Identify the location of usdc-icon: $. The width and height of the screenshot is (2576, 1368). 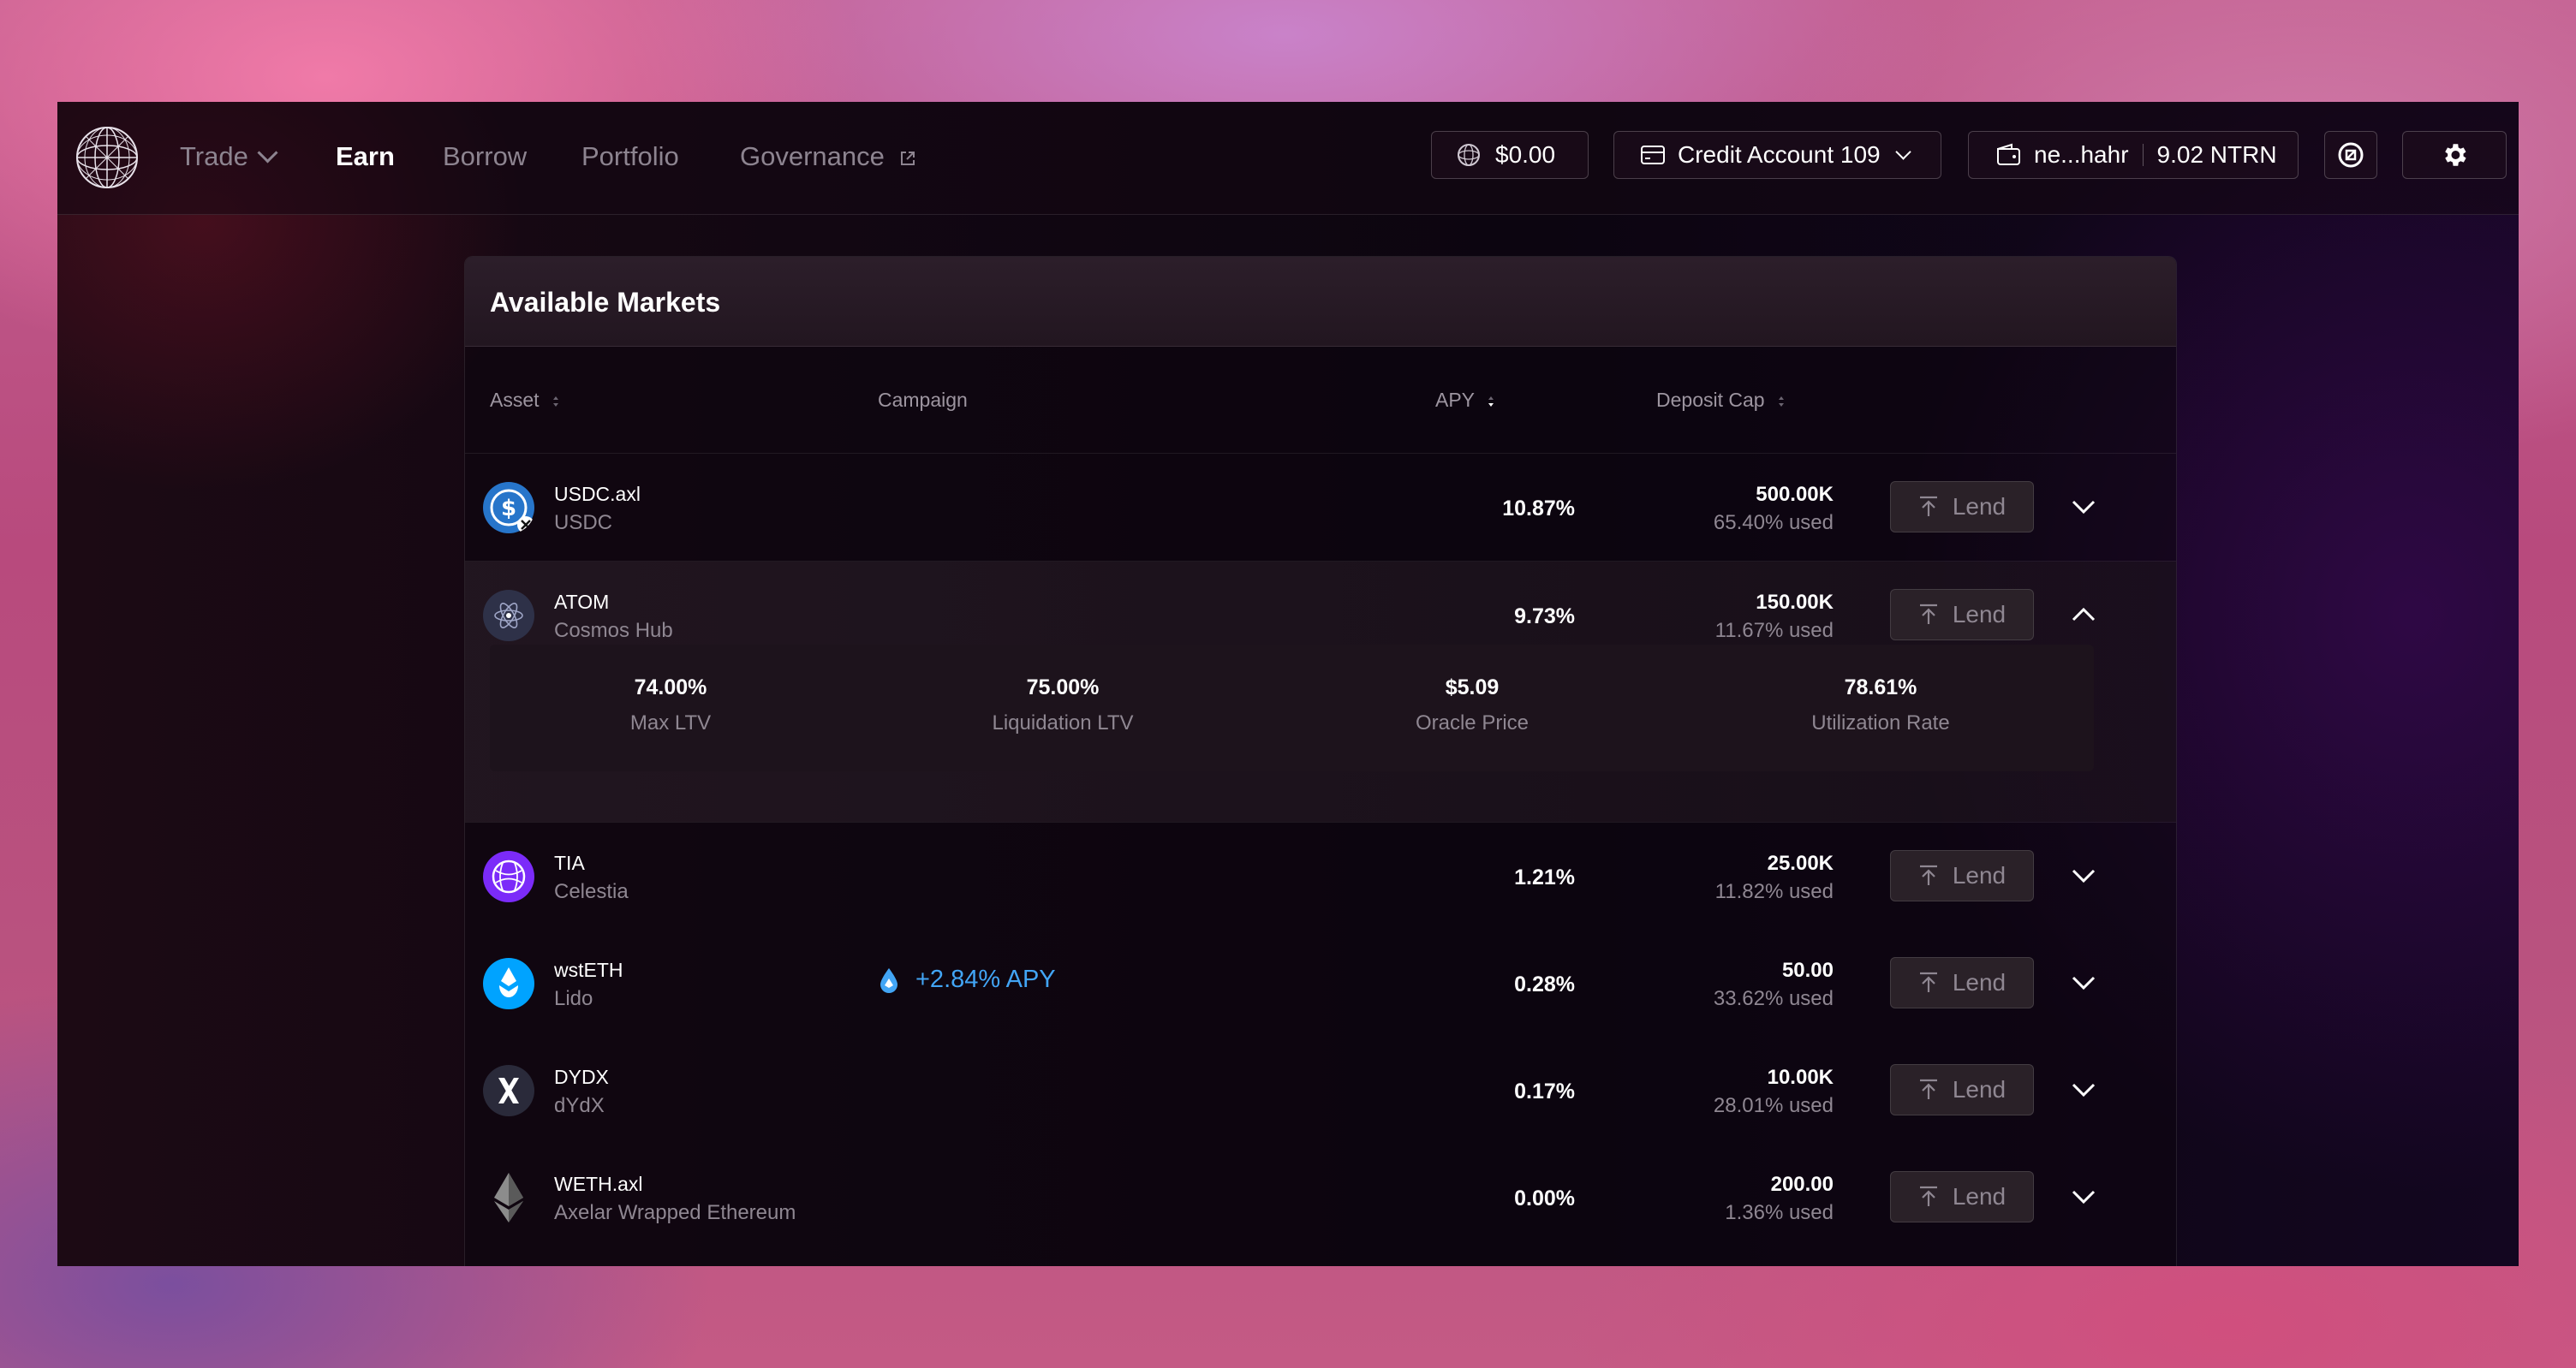
(508, 507).